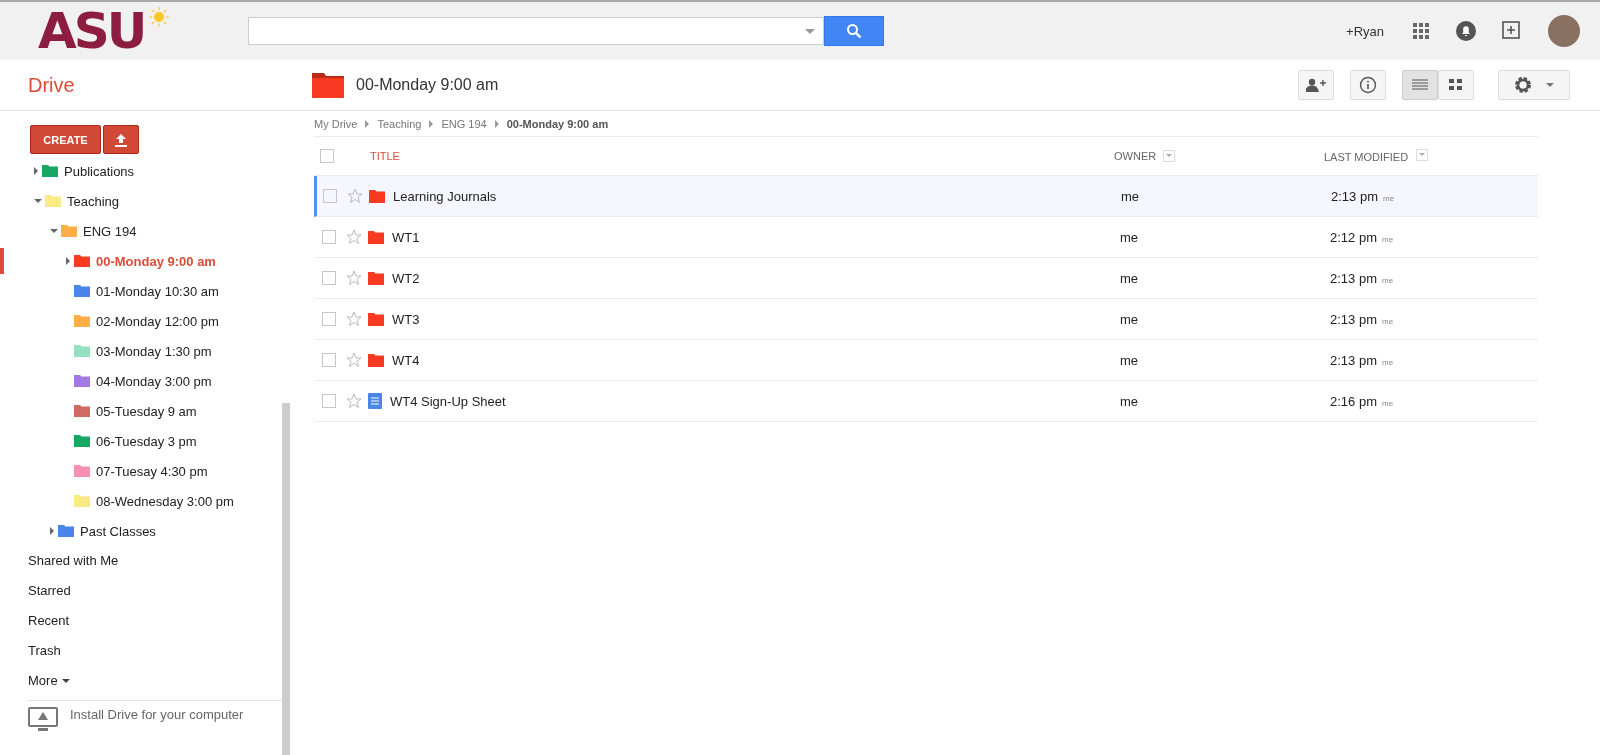 The height and width of the screenshot is (755, 1600). I want to click on search-icon, so click(854, 31).